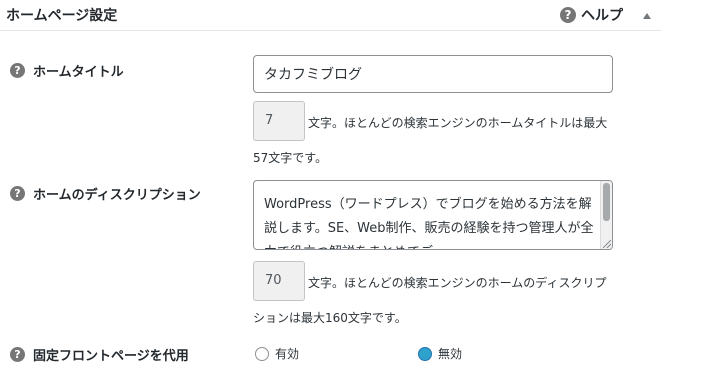  I want to click on help-toggle-button: ? ヘルプ, so click(591, 15).